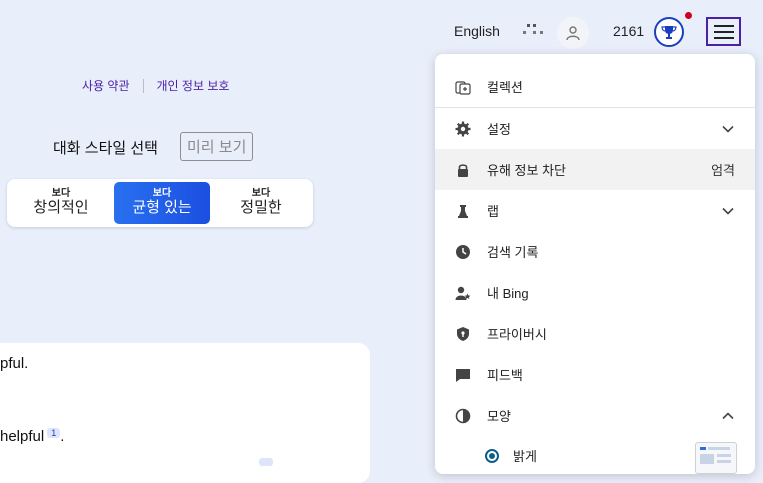  What do you see at coordinates (716, 458) in the screenshot?
I see `theme-preview-thumbnail` at bounding box center [716, 458].